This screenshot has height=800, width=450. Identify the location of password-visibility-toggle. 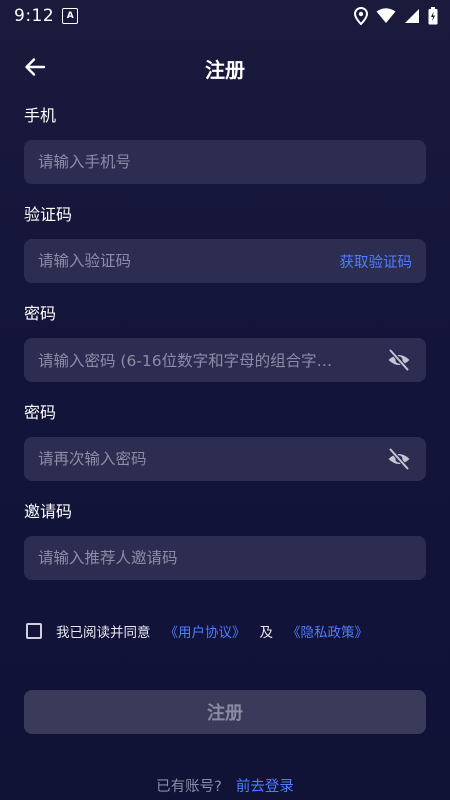
(399, 360).